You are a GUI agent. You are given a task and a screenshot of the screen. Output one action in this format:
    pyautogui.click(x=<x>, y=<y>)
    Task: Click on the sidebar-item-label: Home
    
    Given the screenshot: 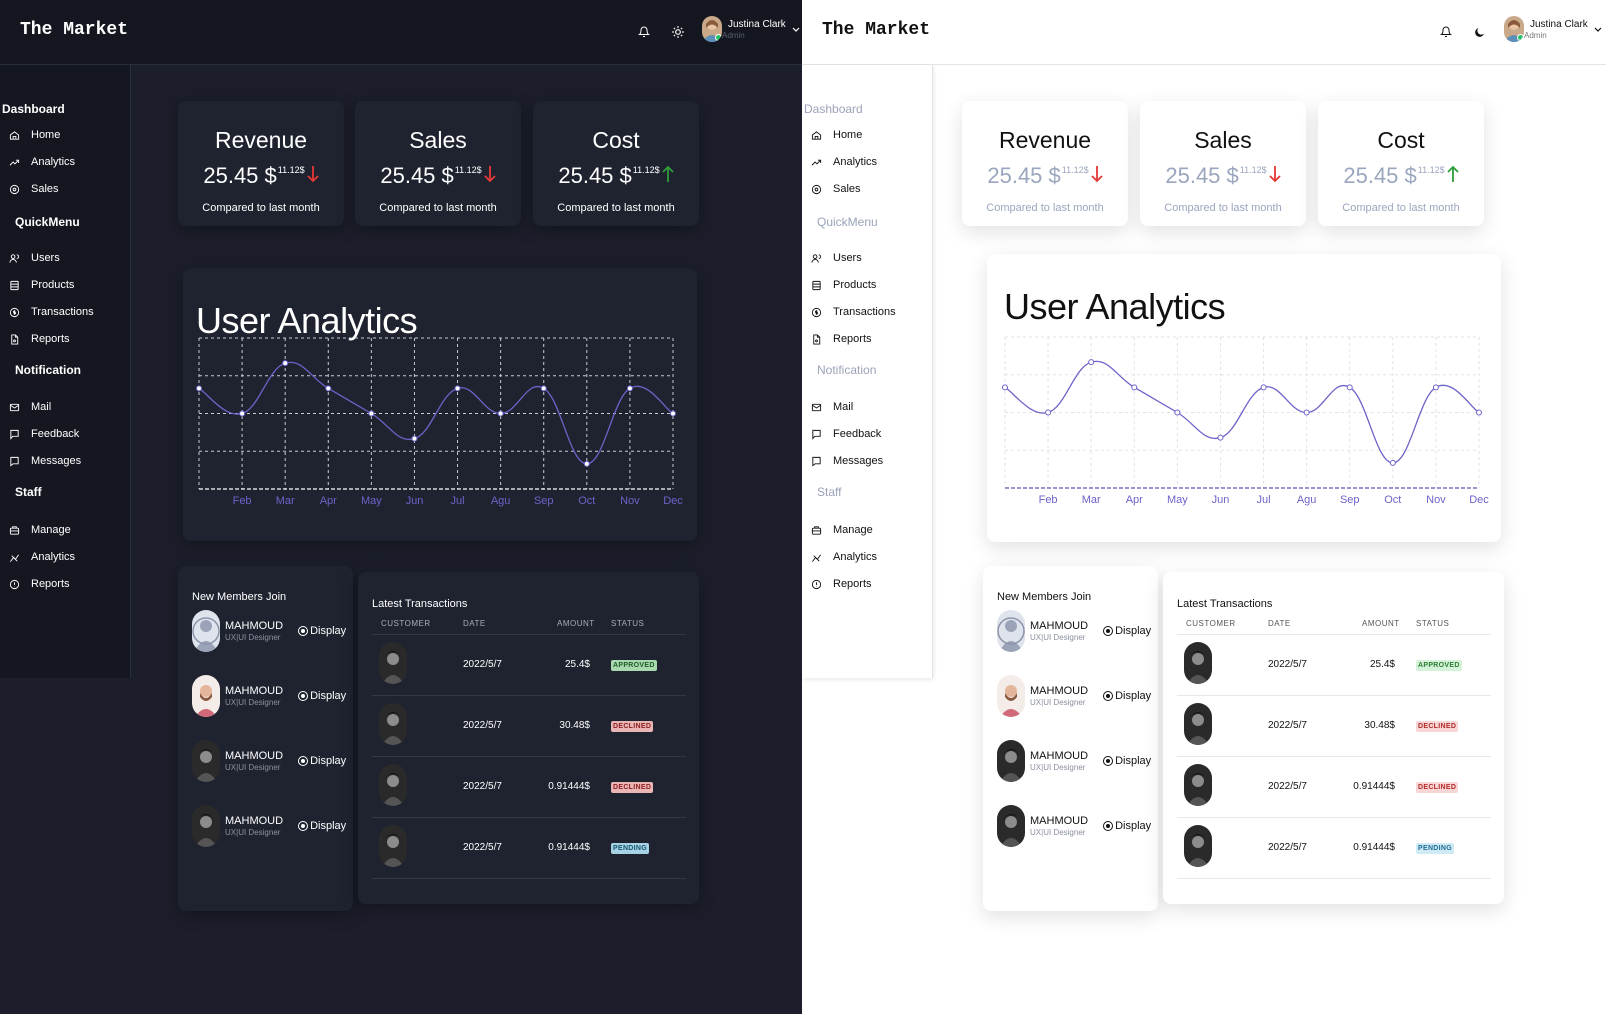 What is the action you would take?
    pyautogui.click(x=46, y=135)
    